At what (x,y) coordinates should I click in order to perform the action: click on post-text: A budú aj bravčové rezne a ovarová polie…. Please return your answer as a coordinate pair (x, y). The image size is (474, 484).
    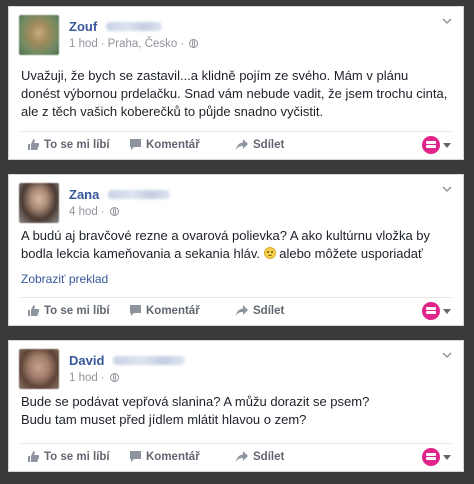
    Looking at the image, I should click on (236, 245).